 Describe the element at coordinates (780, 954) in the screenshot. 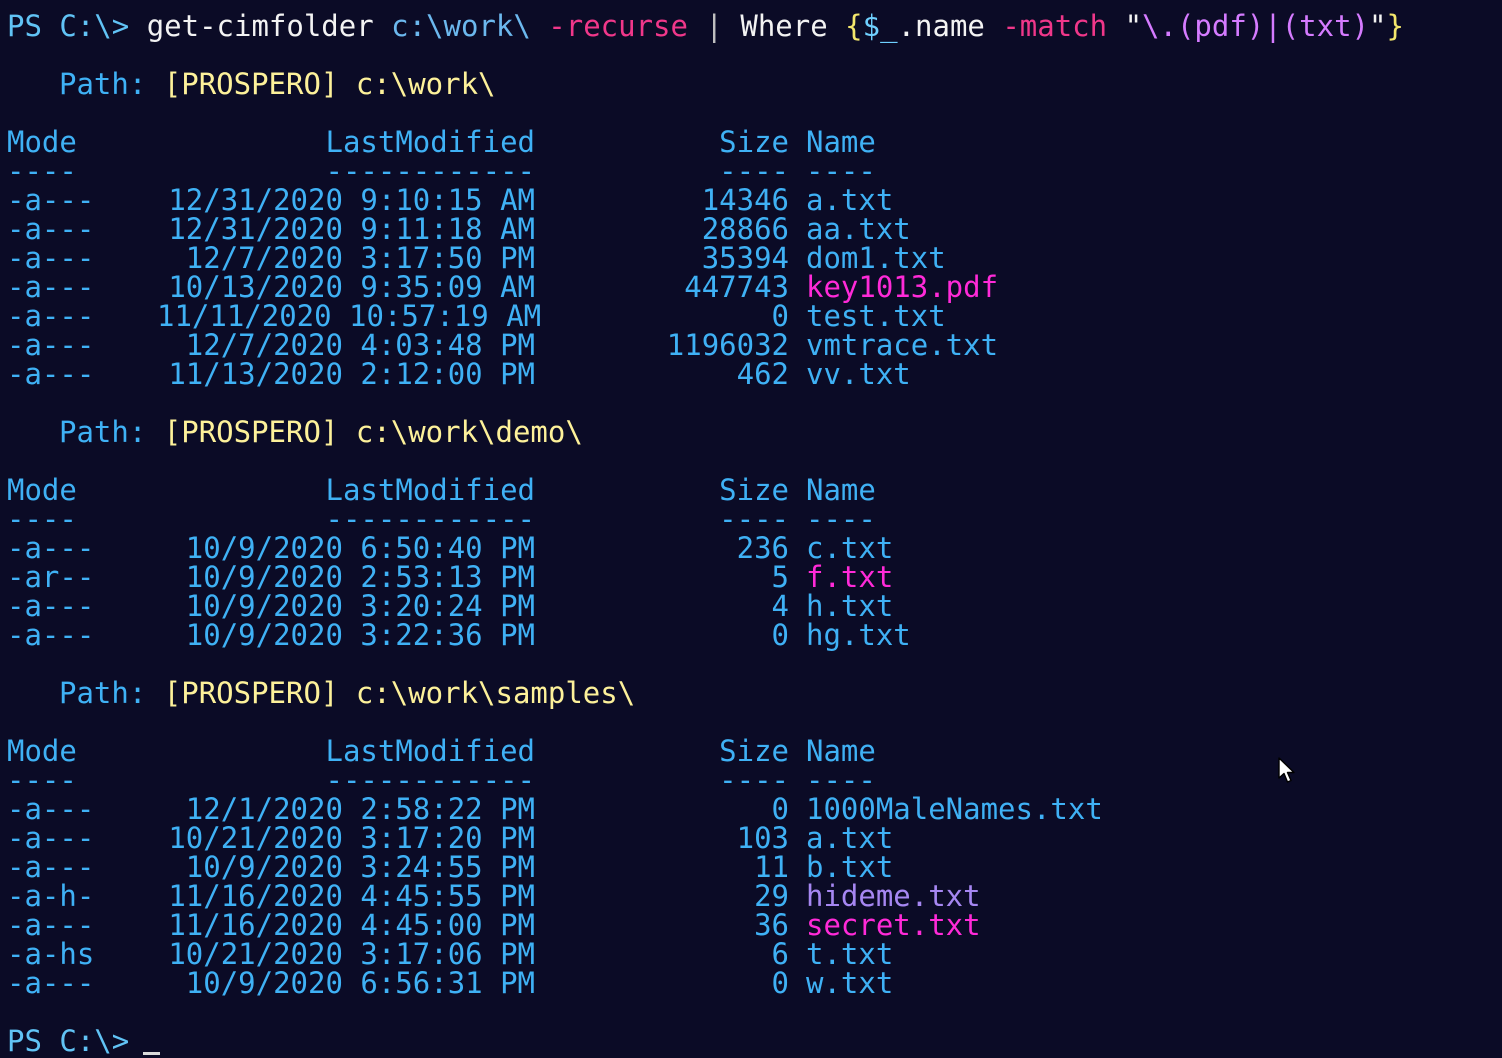

I see `cell-size: 6` at that location.